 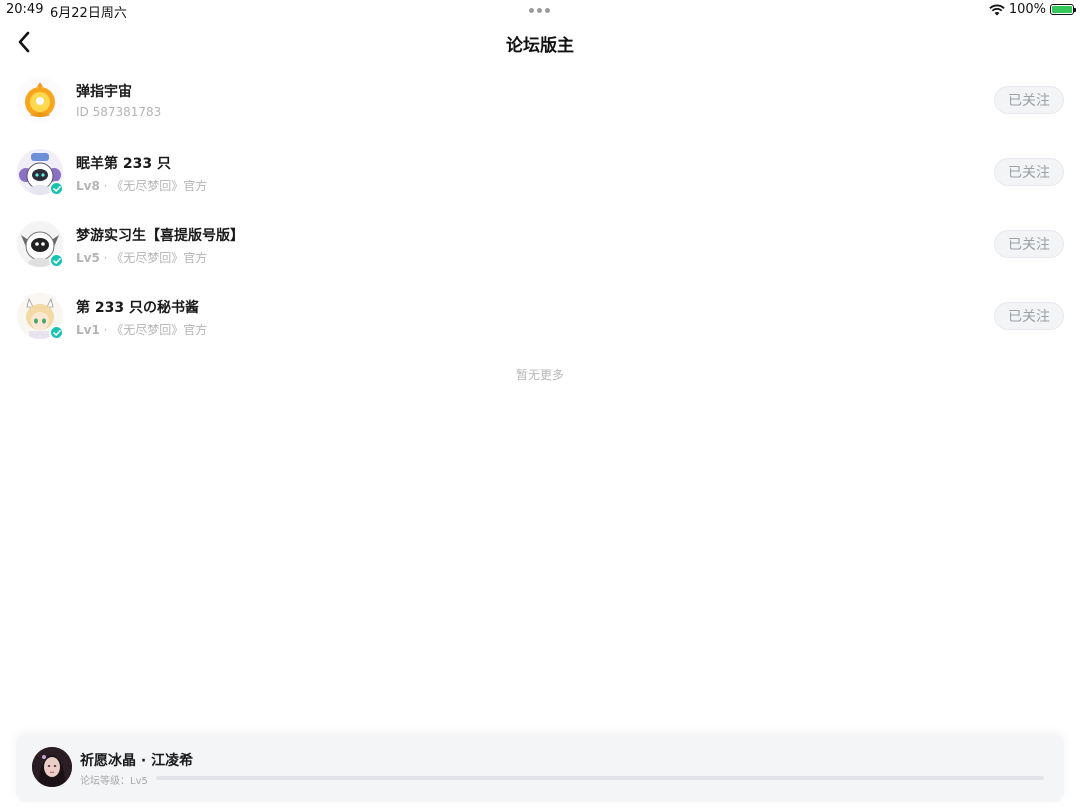 What do you see at coordinates (119, 112) in the screenshot?
I see `moderator-subtitle: ID 587381783` at bounding box center [119, 112].